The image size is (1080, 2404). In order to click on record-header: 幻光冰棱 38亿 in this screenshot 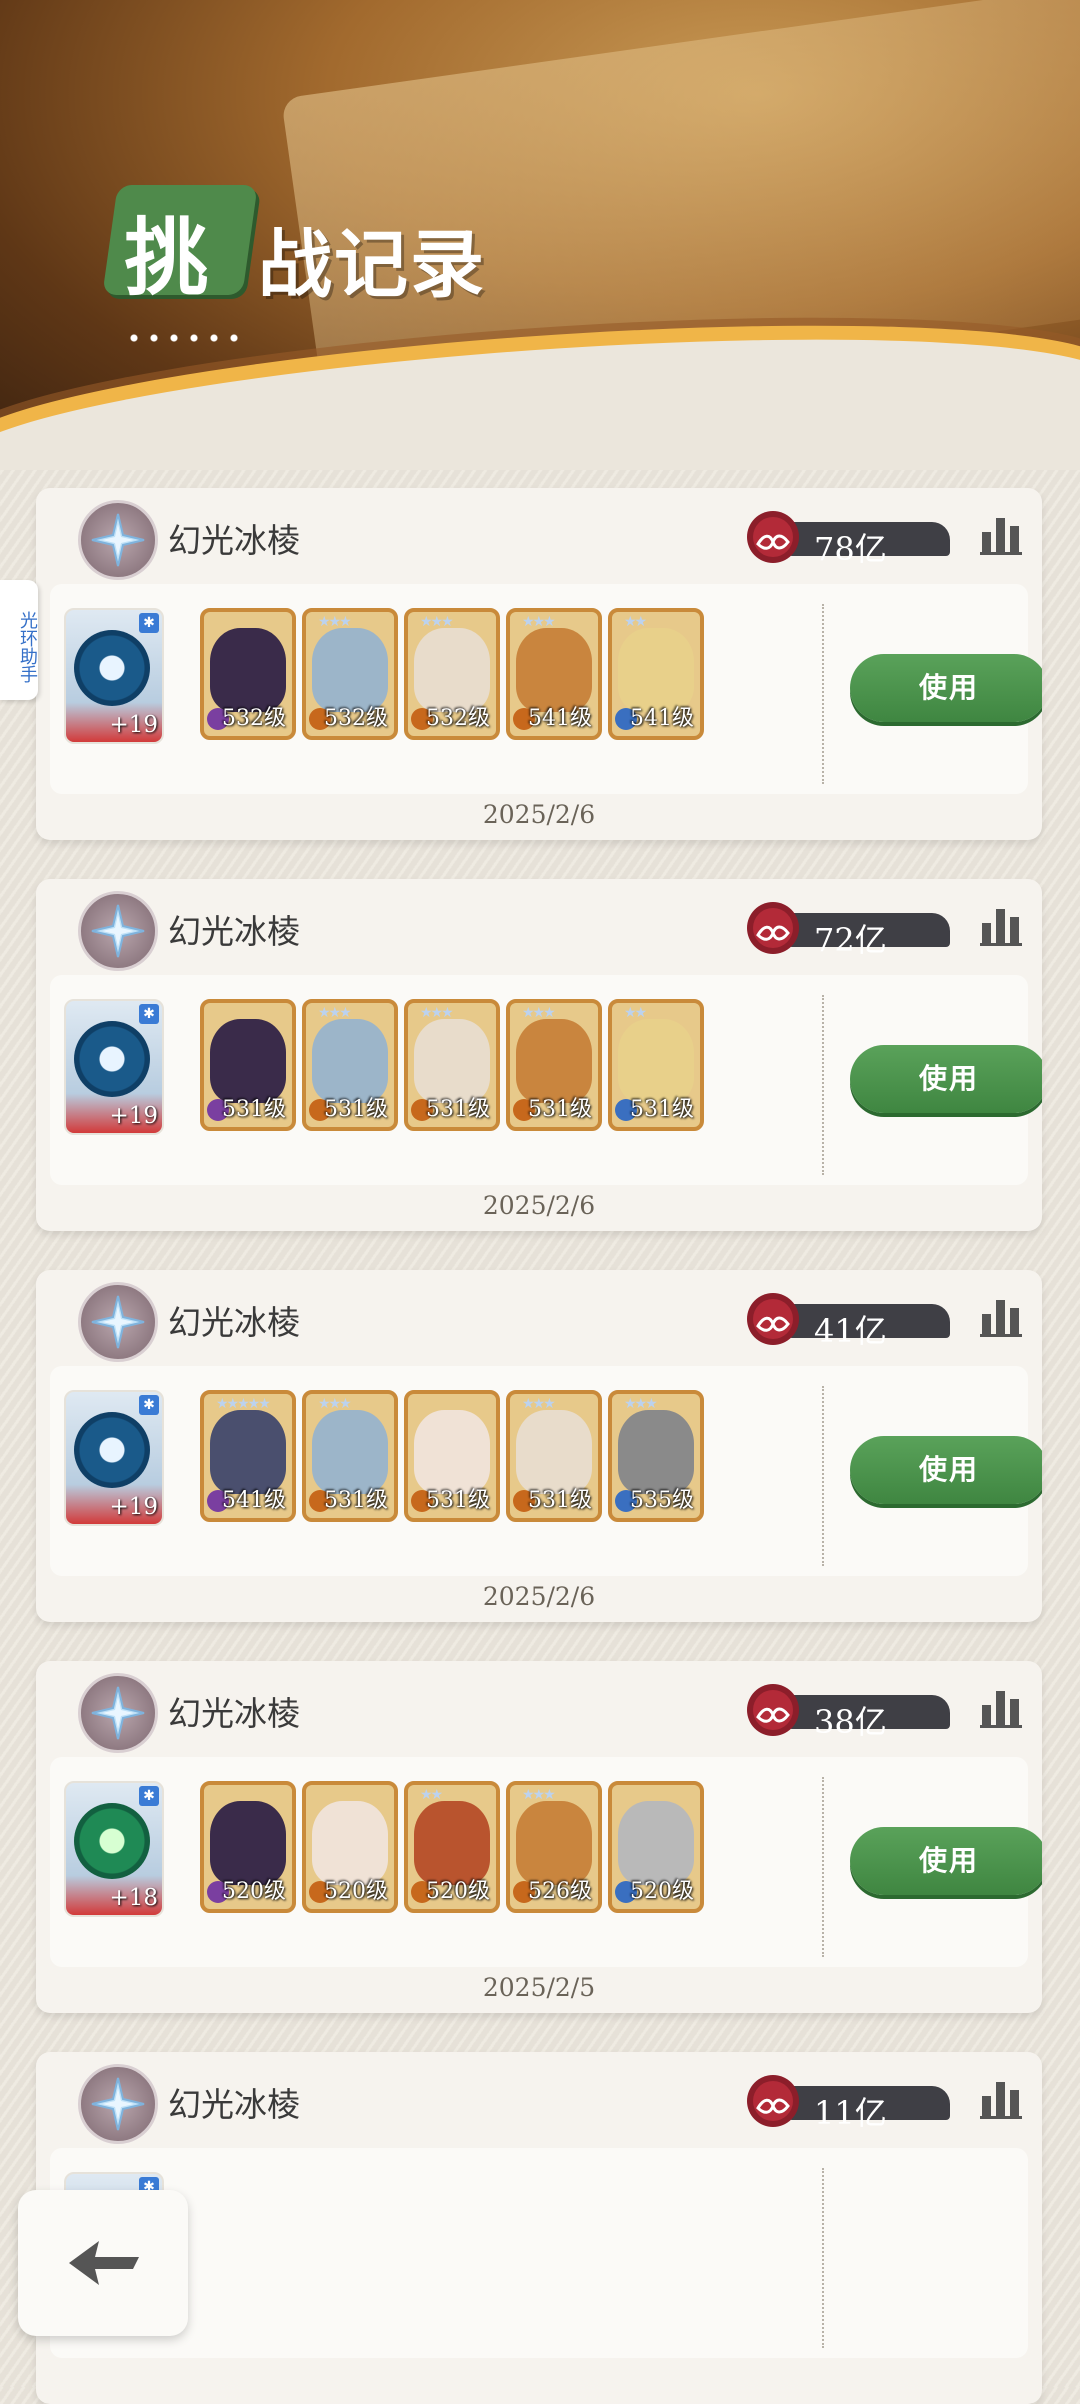, I will do `click(539, 1707)`.